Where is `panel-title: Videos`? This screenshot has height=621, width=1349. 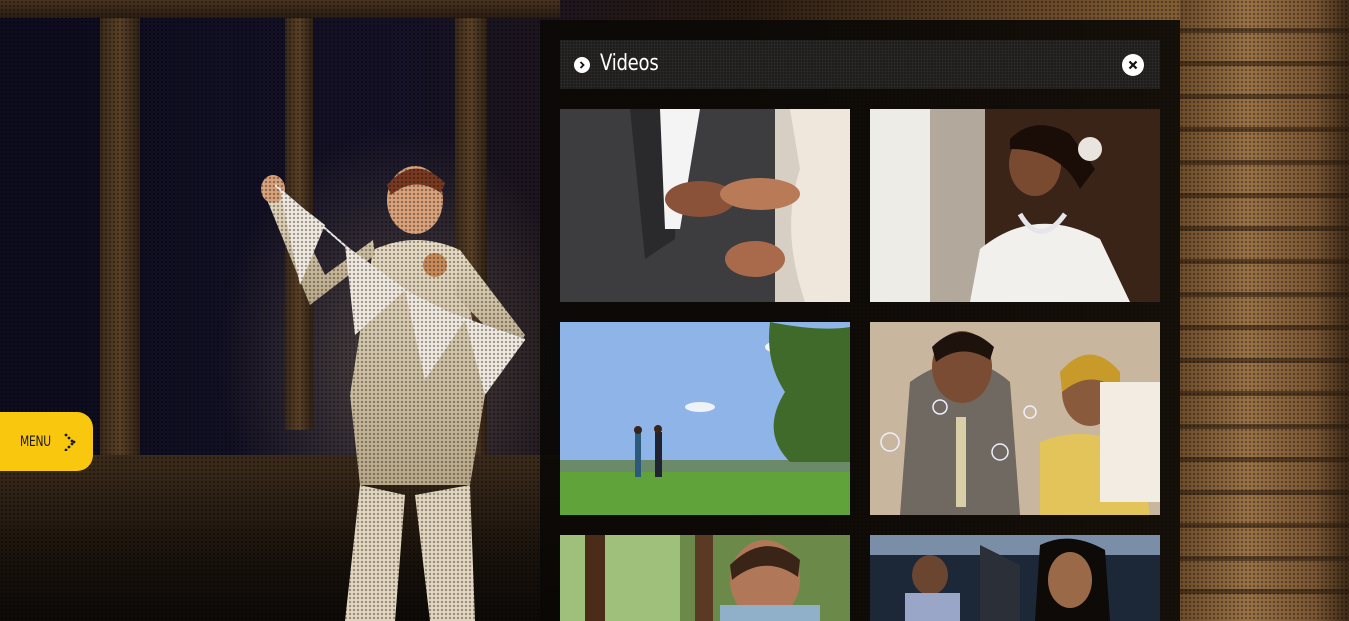
panel-title: Videos is located at coordinates (629, 63).